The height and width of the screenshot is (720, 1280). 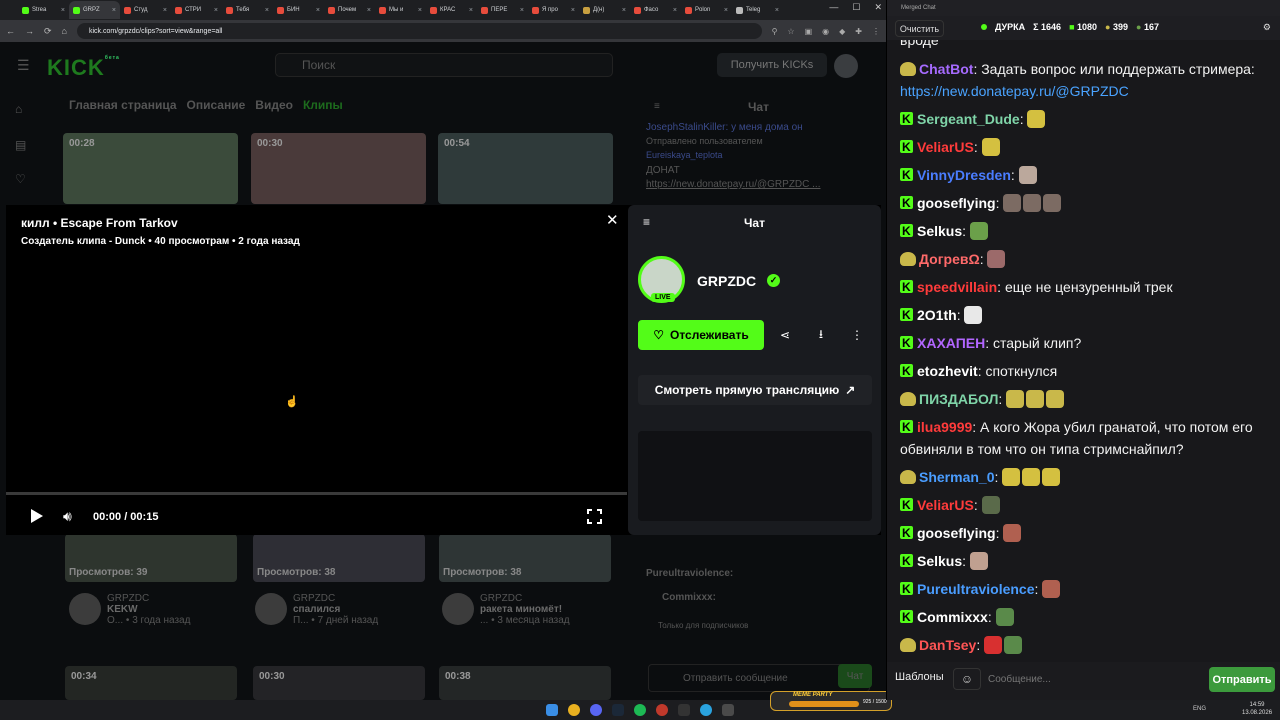 What do you see at coordinates (37, 516) in the screenshot?
I see `play-icon` at bounding box center [37, 516].